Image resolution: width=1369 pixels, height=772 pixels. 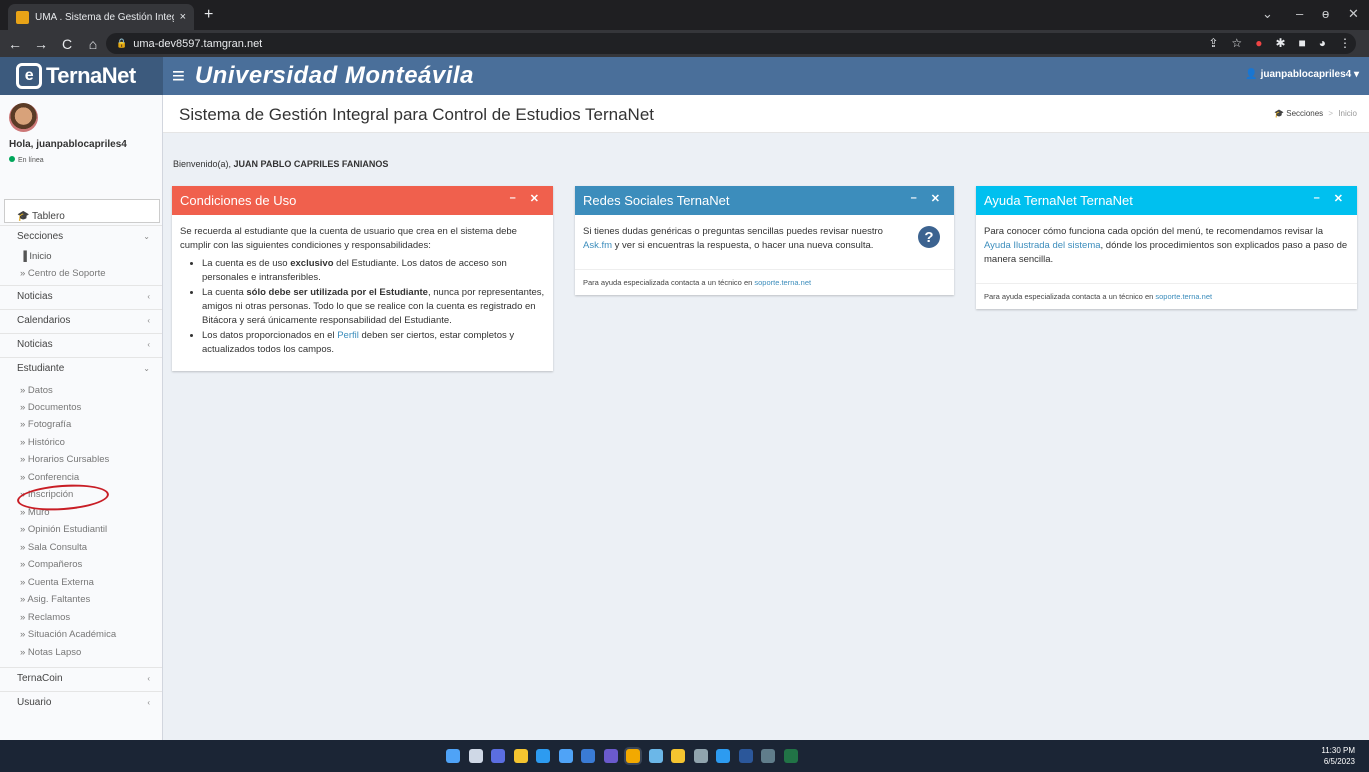 I want to click on sidebar-item-horarios-cursables: » Horarios Cursables, so click(x=64, y=459).